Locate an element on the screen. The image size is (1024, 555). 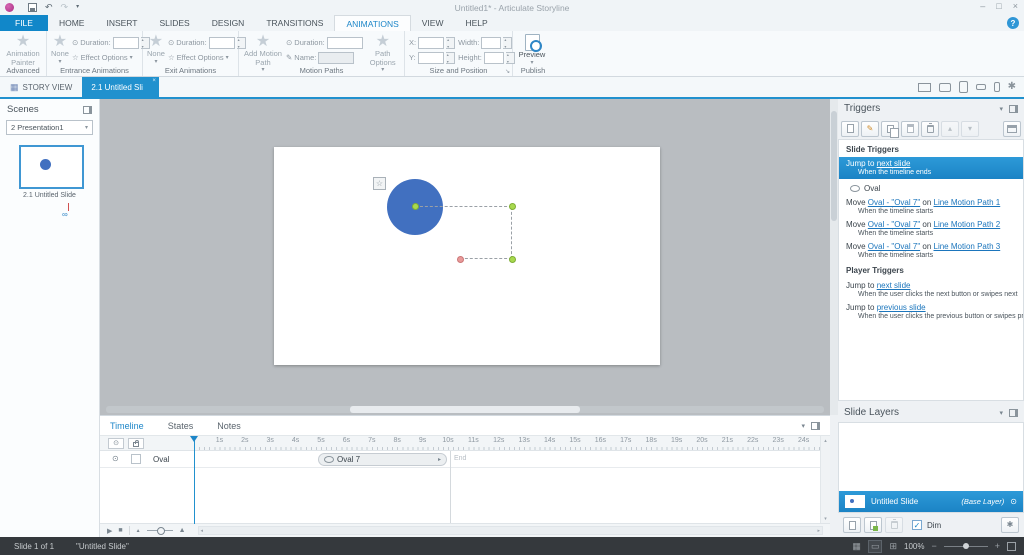
tab-states: States is located at coordinates (181, 426).